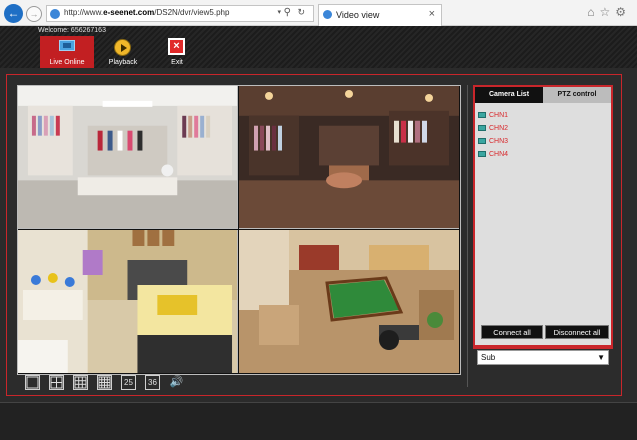  I want to click on exit-x-icon: ×, so click(176, 46).